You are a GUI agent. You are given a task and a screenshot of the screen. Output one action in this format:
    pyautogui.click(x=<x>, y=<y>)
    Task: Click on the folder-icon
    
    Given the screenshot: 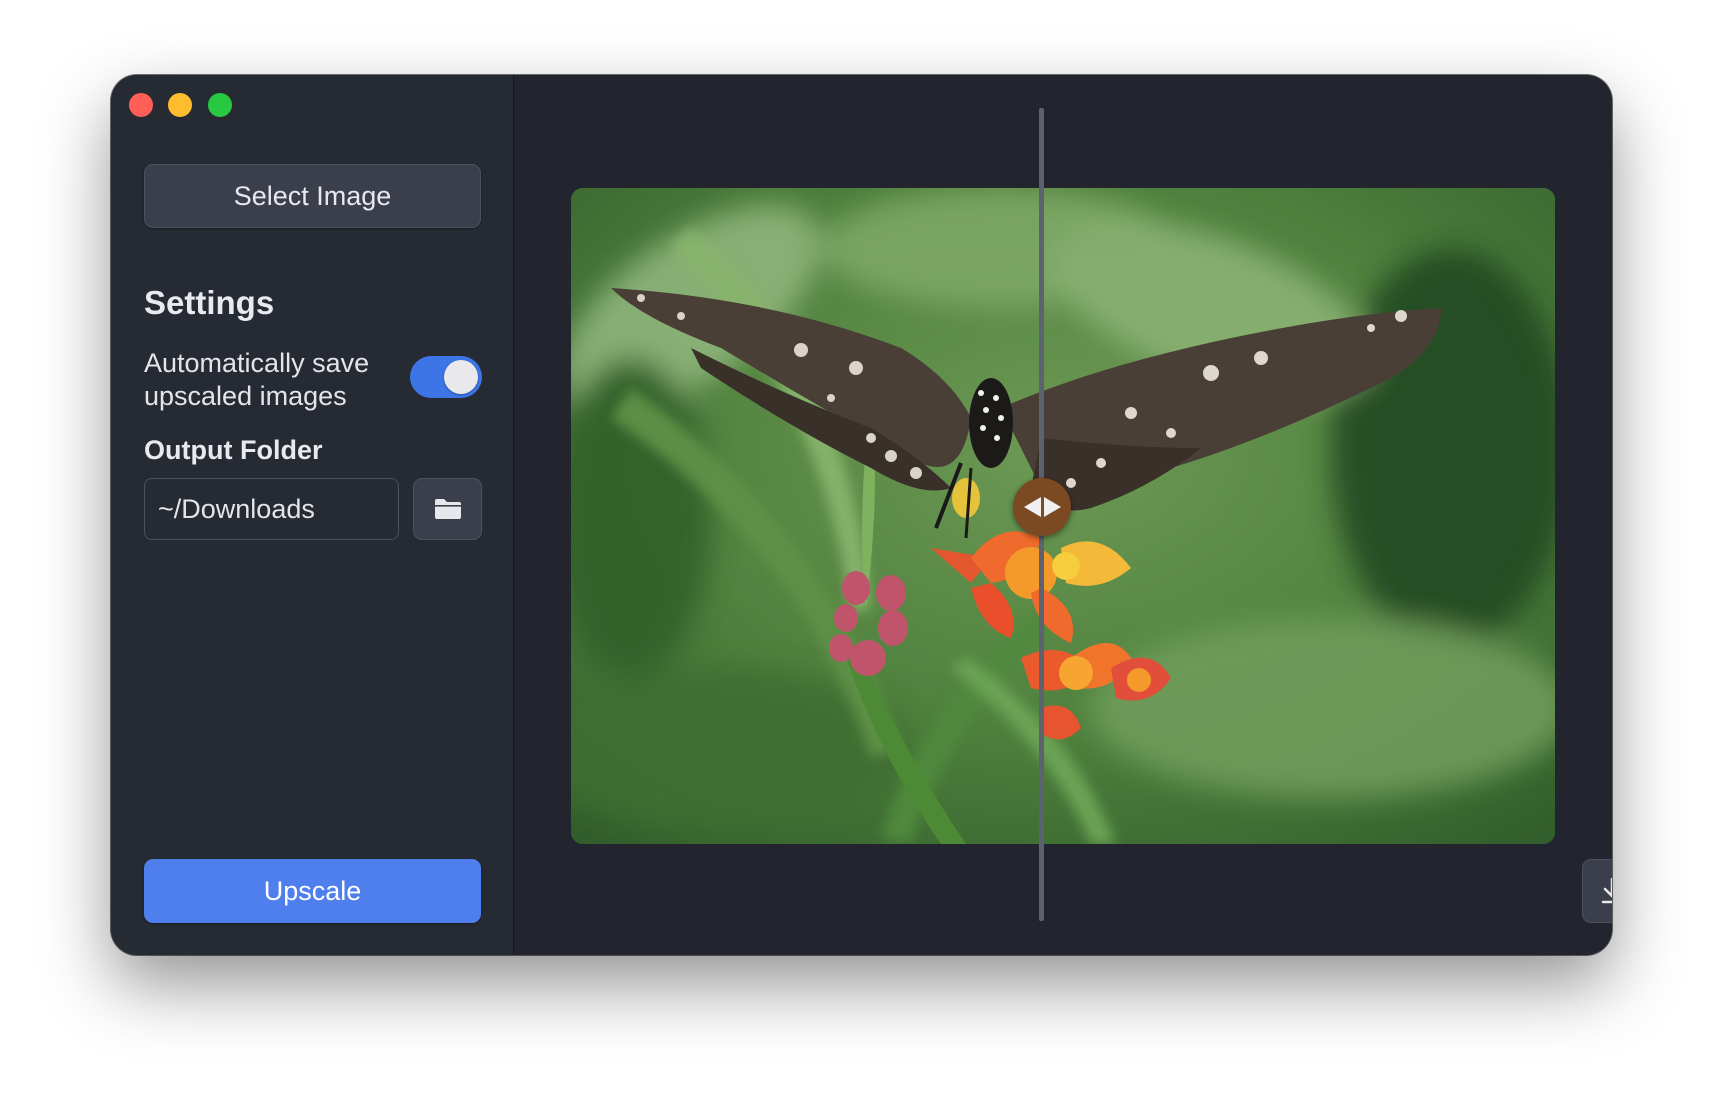 What is the action you would take?
    pyautogui.click(x=447, y=509)
    